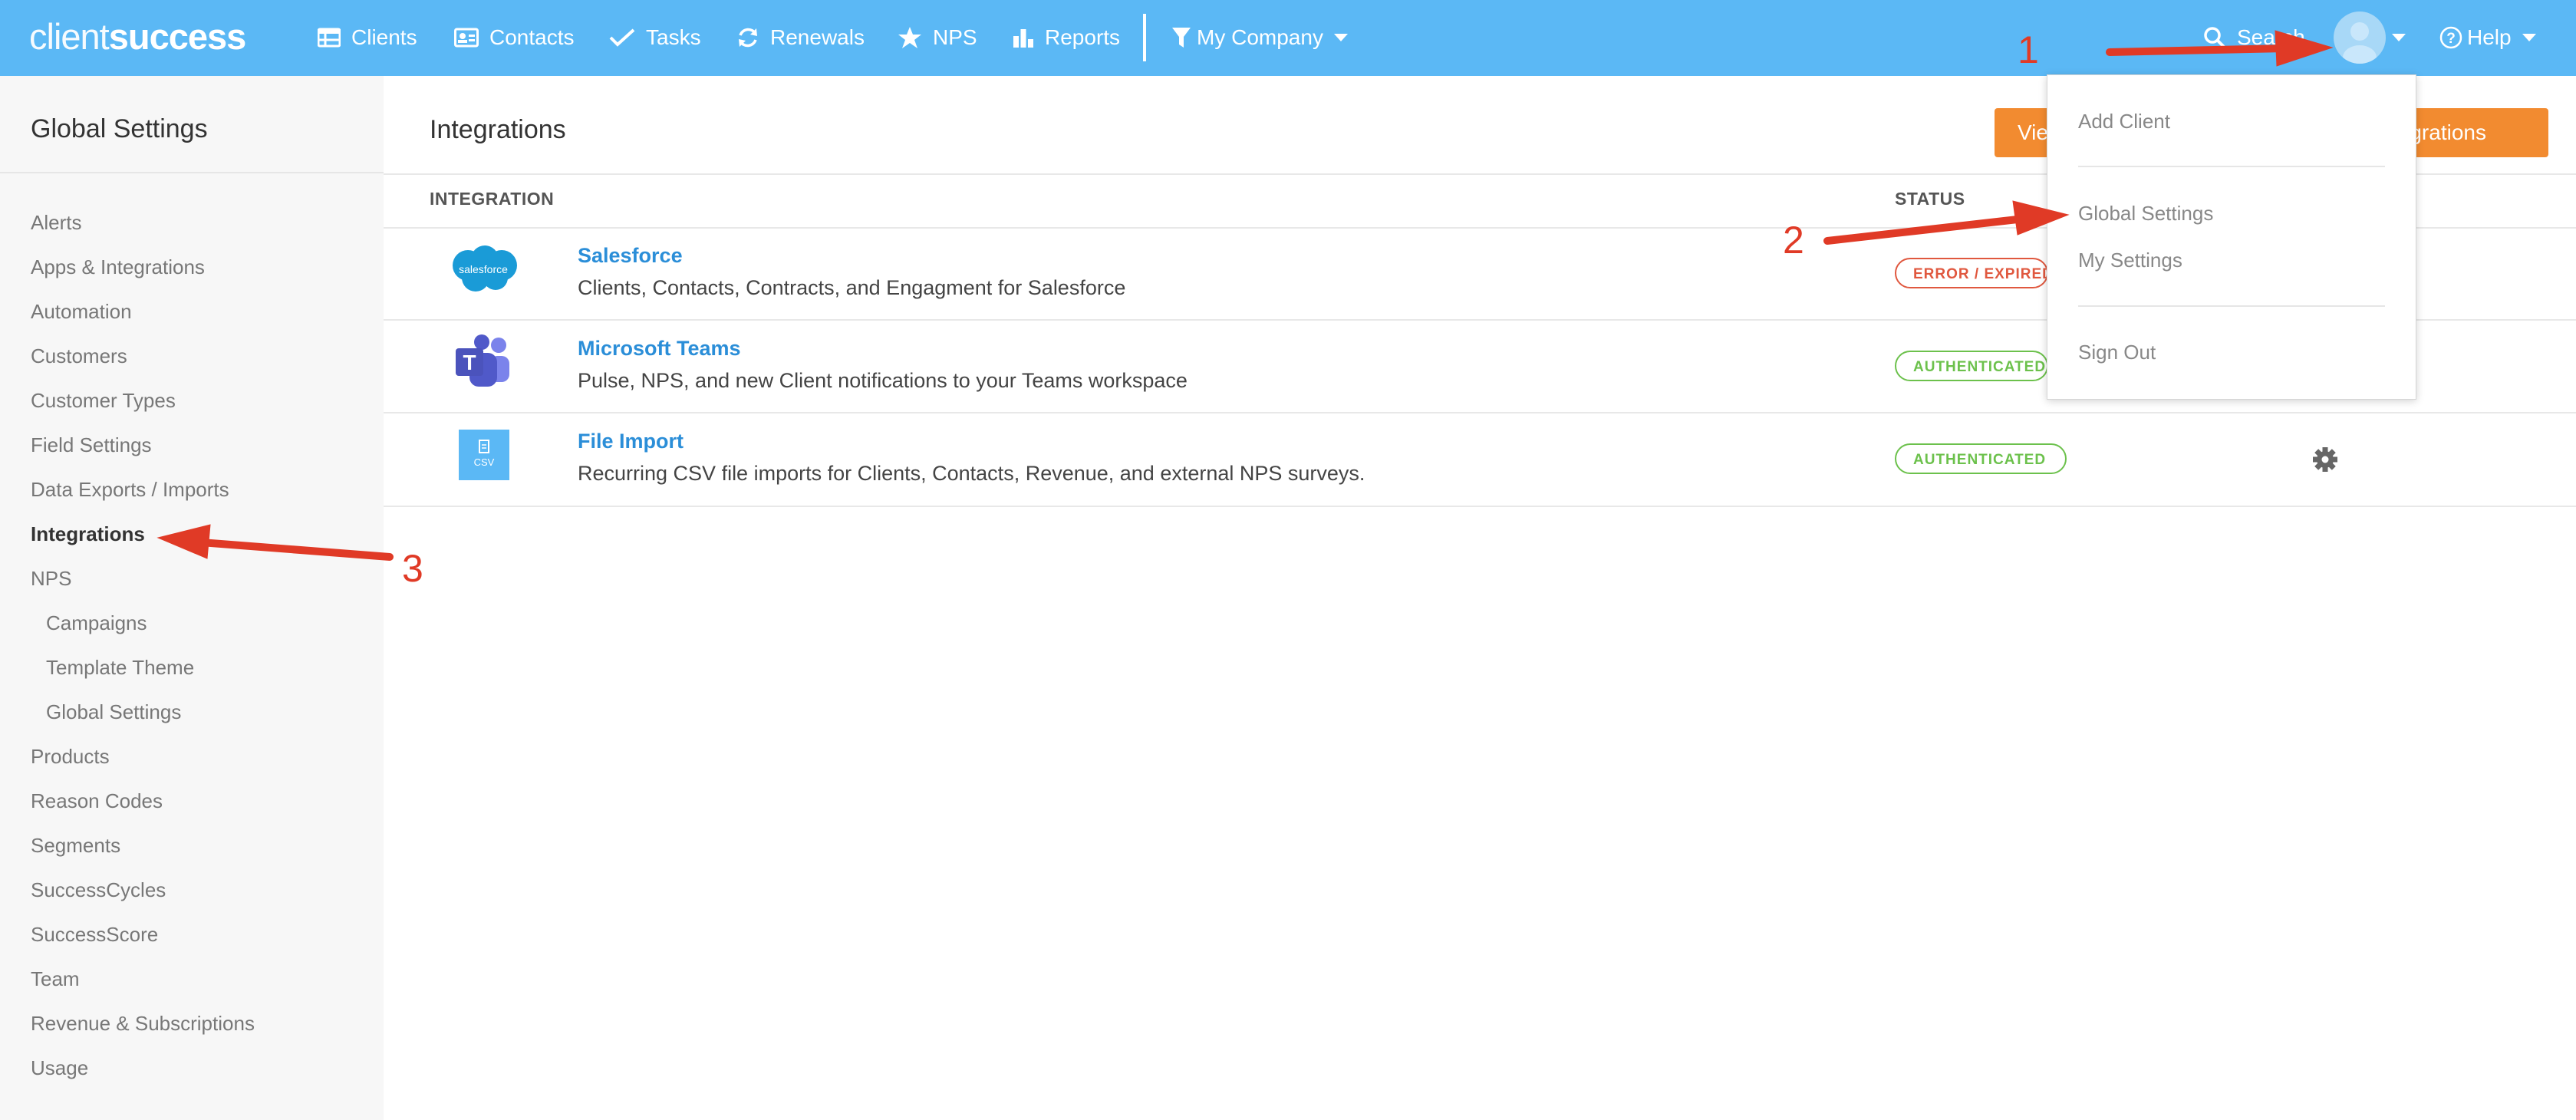 This screenshot has width=2576, height=1120. What do you see at coordinates (75, 846) in the screenshot?
I see `sidebar-item-segments: Segments` at bounding box center [75, 846].